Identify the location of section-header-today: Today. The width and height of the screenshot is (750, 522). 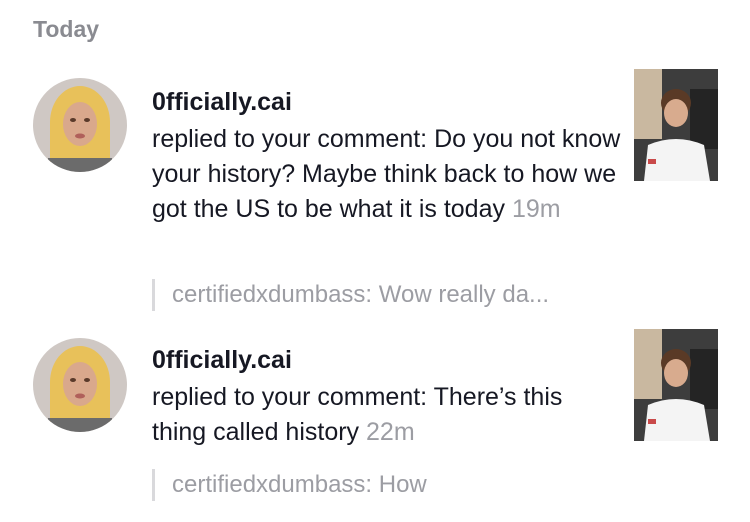
(66, 29).